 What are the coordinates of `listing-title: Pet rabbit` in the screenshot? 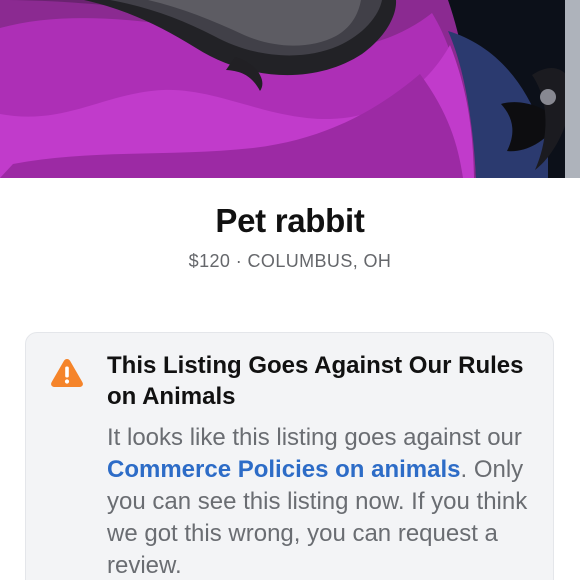 It's located at (290, 220).